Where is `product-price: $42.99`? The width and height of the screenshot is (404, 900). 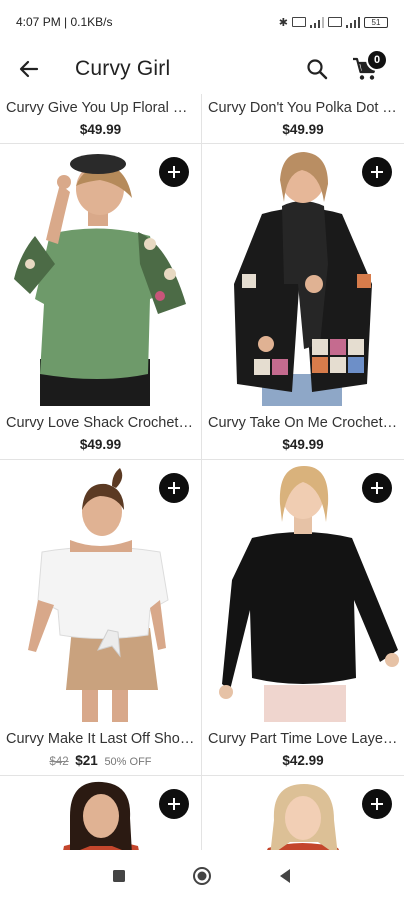 product-price: $42.99 is located at coordinates (303, 760).